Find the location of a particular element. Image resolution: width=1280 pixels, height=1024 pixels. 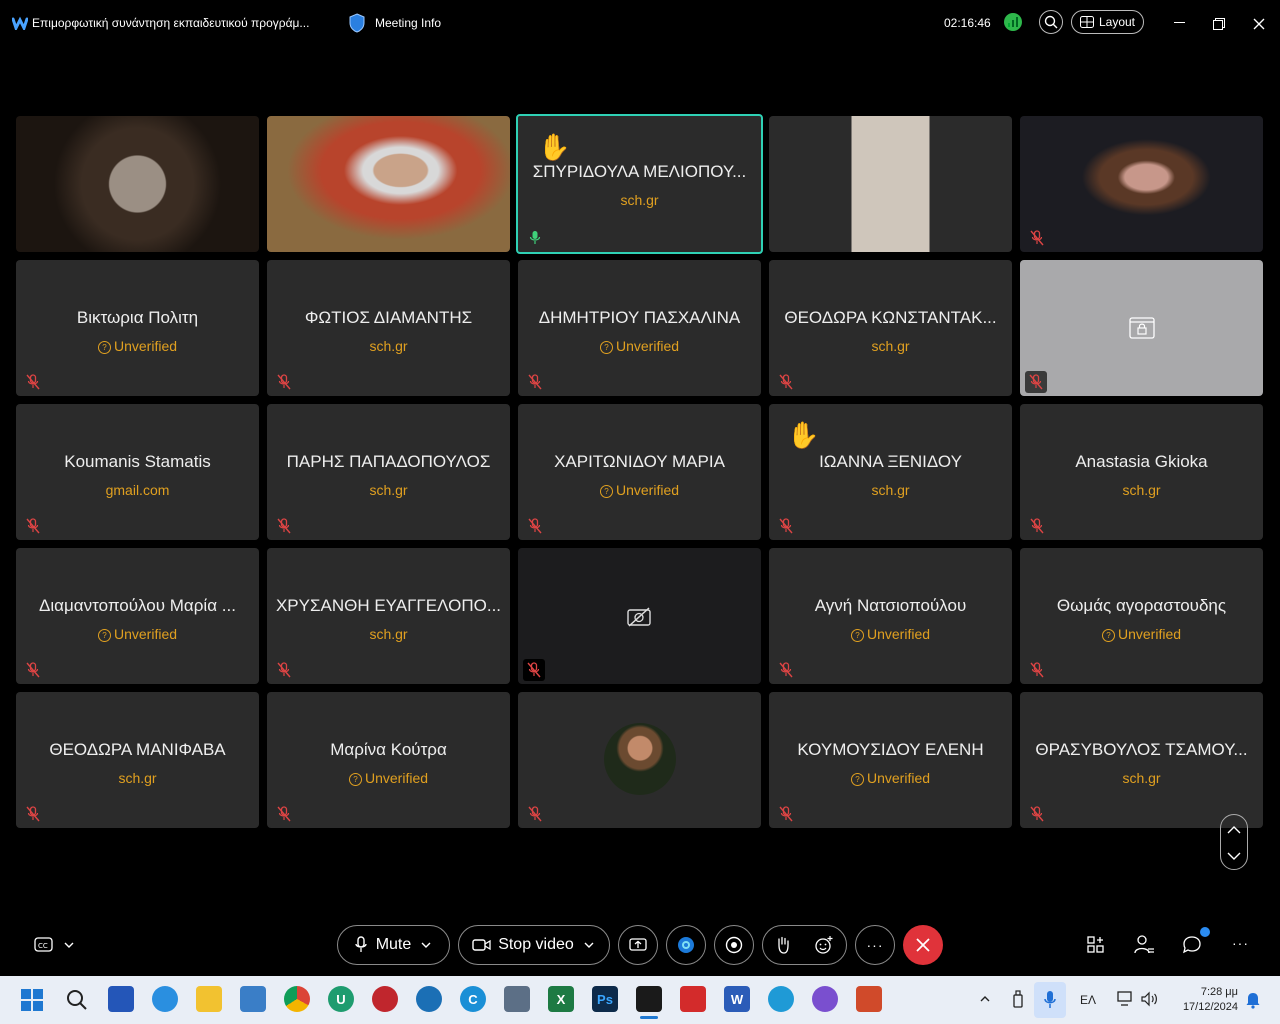

volume-icon is located at coordinates (1150, 999).